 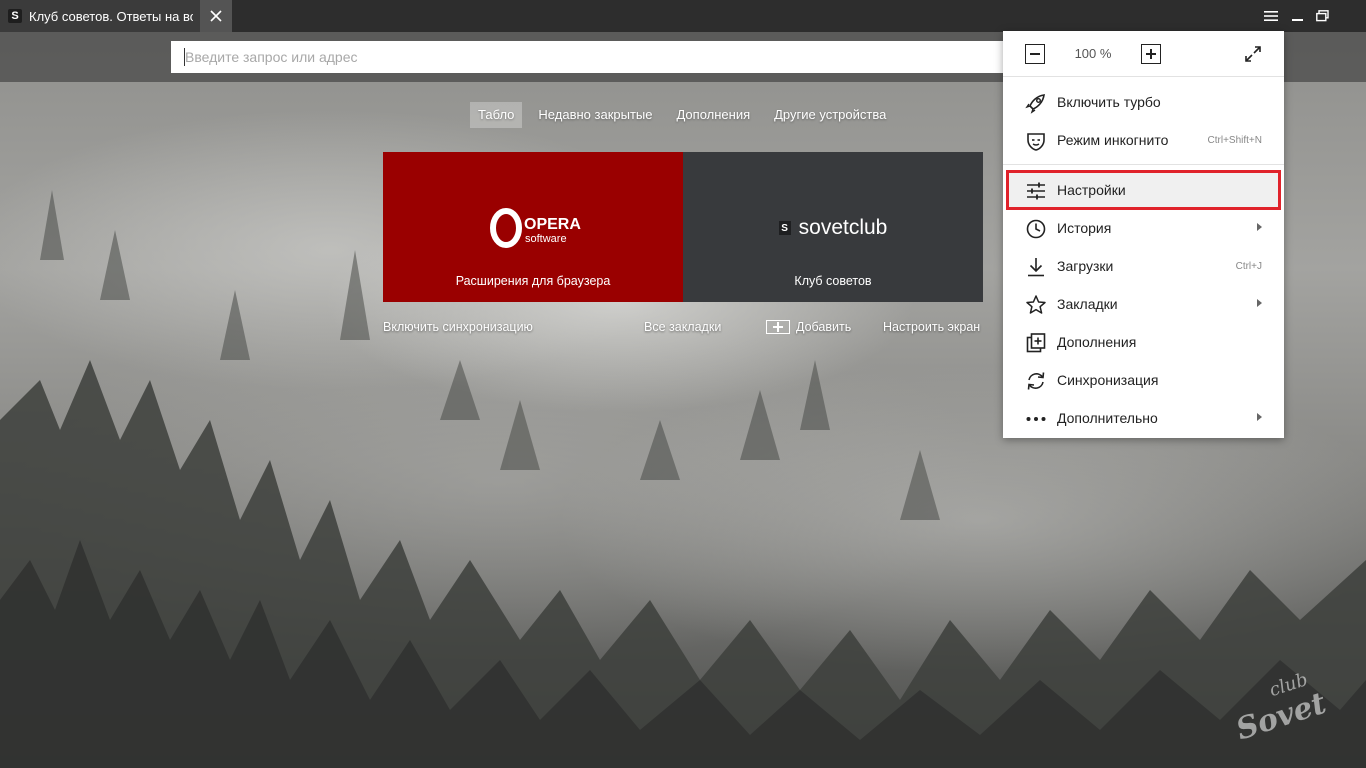 I want to click on browser-tab: S Клуб советов. Ответы на вопросы, so click(x=116, y=16).